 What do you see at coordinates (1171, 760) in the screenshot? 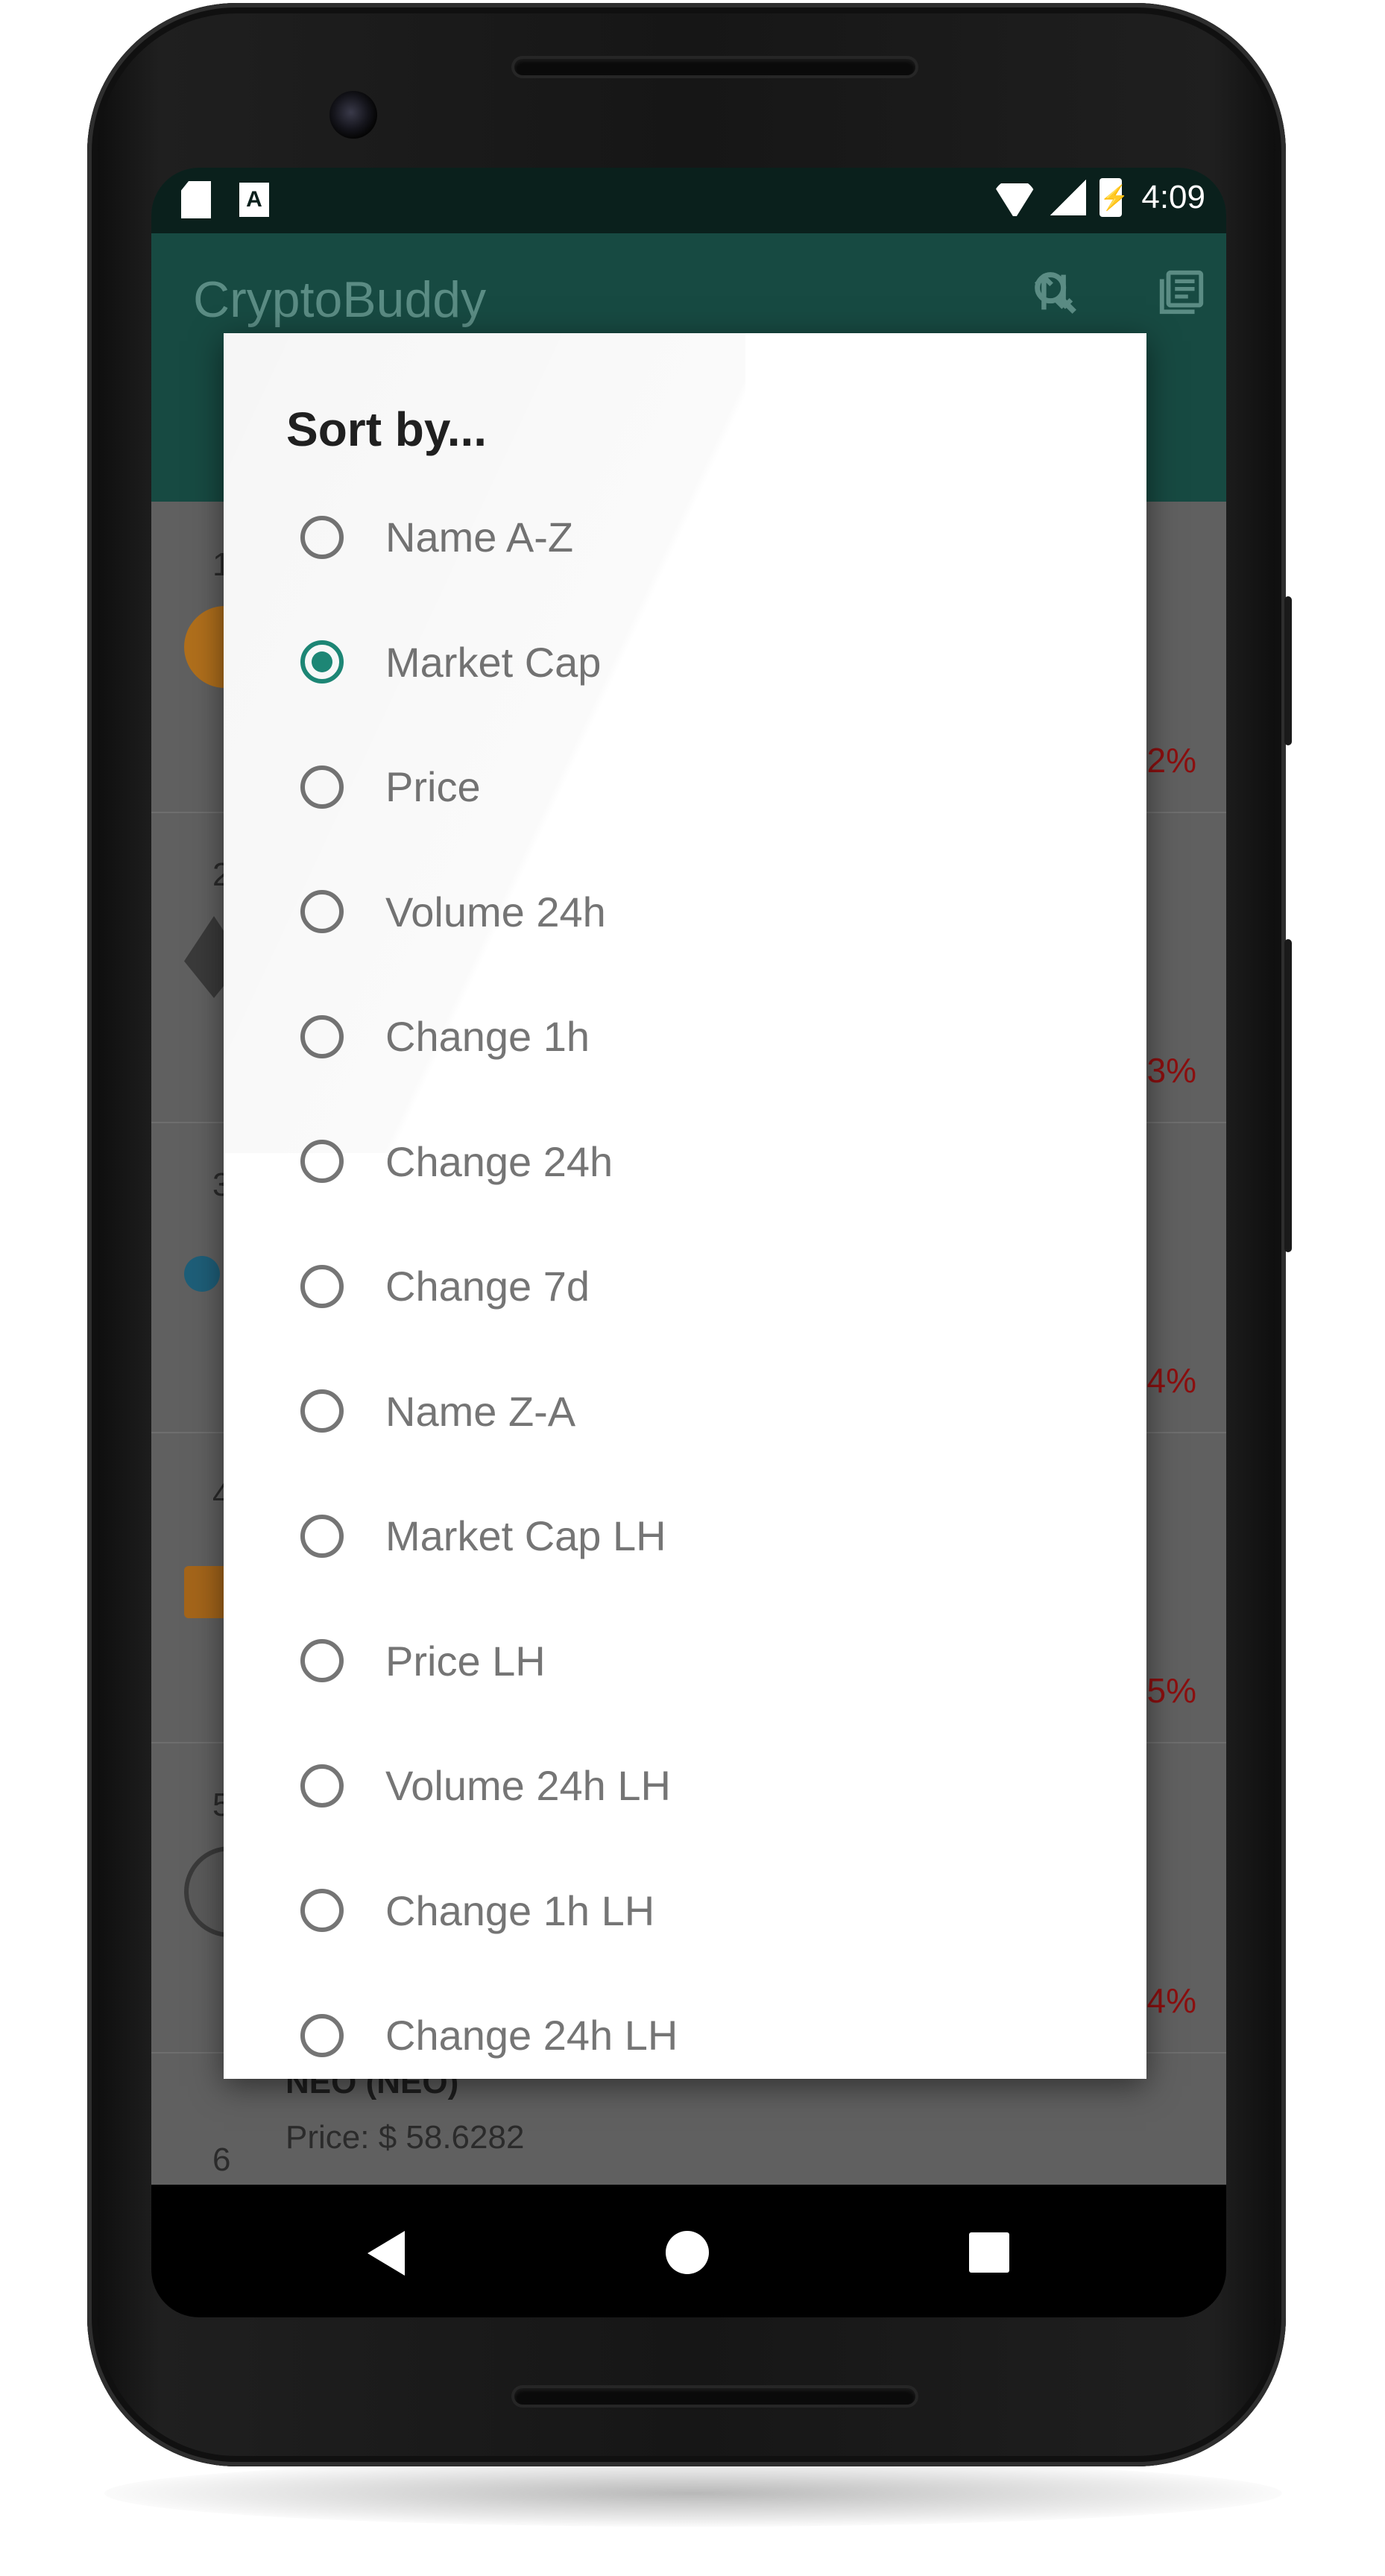
I see `change-value: 2%` at bounding box center [1171, 760].